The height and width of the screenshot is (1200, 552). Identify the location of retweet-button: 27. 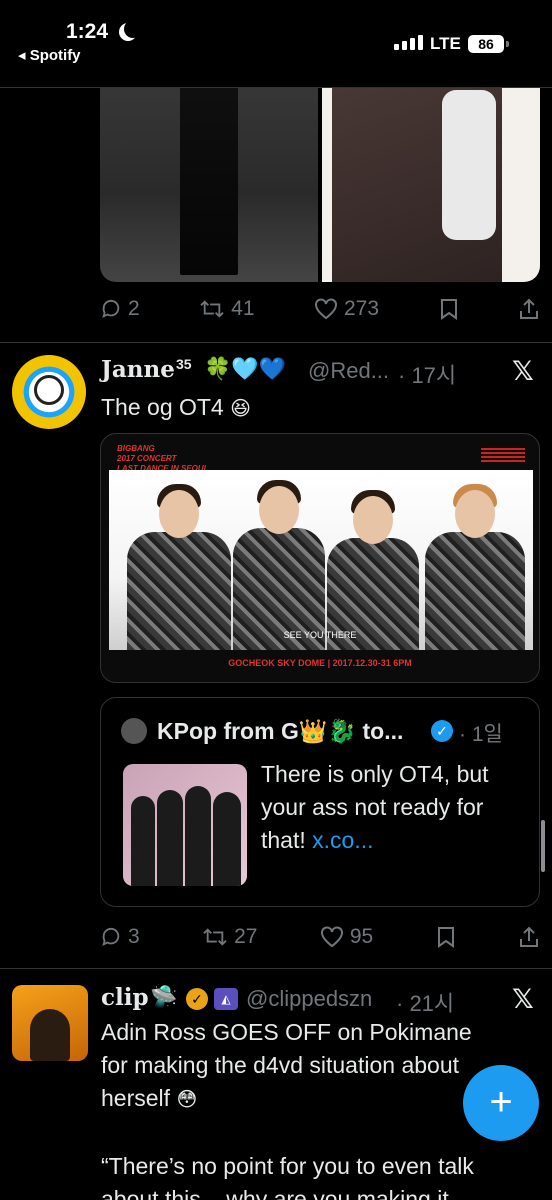
(229, 937).